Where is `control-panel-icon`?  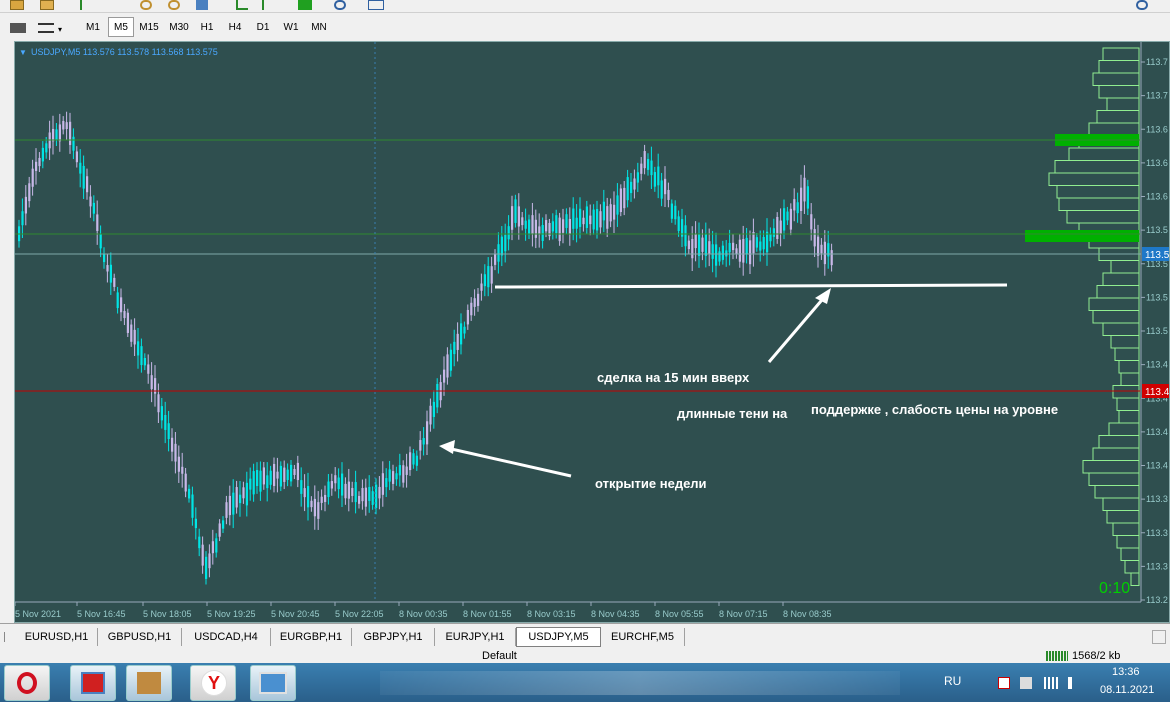
control-panel-icon is located at coordinates (273, 683).